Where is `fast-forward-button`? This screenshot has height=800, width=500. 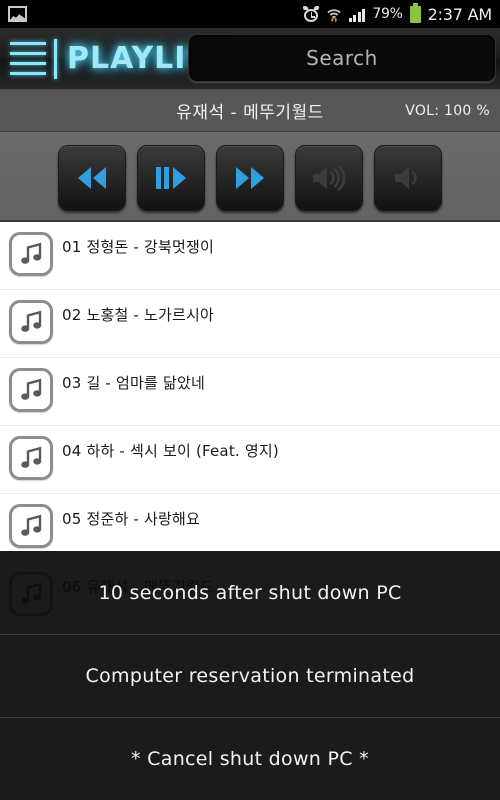
fast-forward-button is located at coordinates (250, 178).